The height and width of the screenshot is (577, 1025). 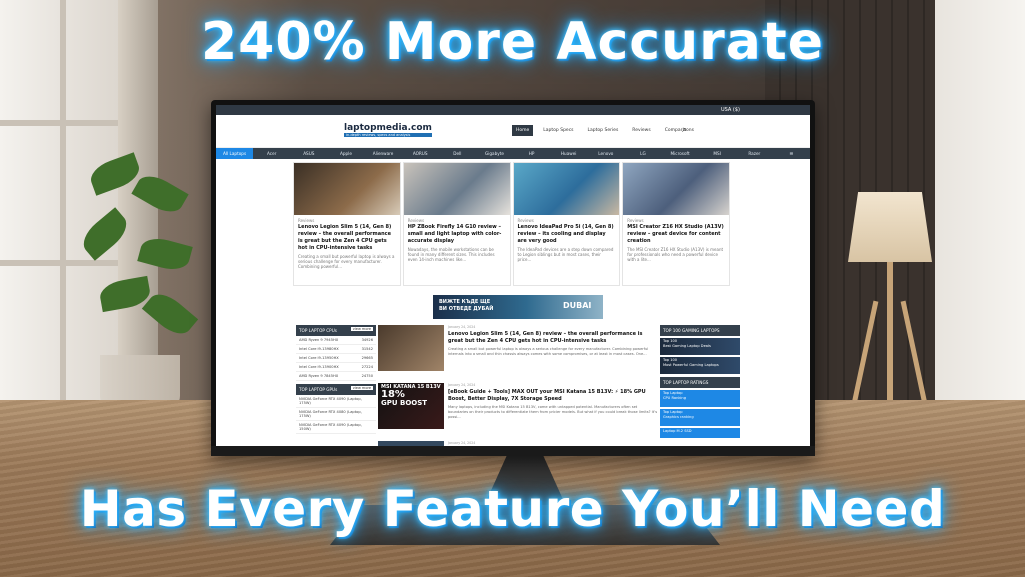 I want to click on ratings-widget-header: TOP LAPTOP RATINGS, so click(x=700, y=382).